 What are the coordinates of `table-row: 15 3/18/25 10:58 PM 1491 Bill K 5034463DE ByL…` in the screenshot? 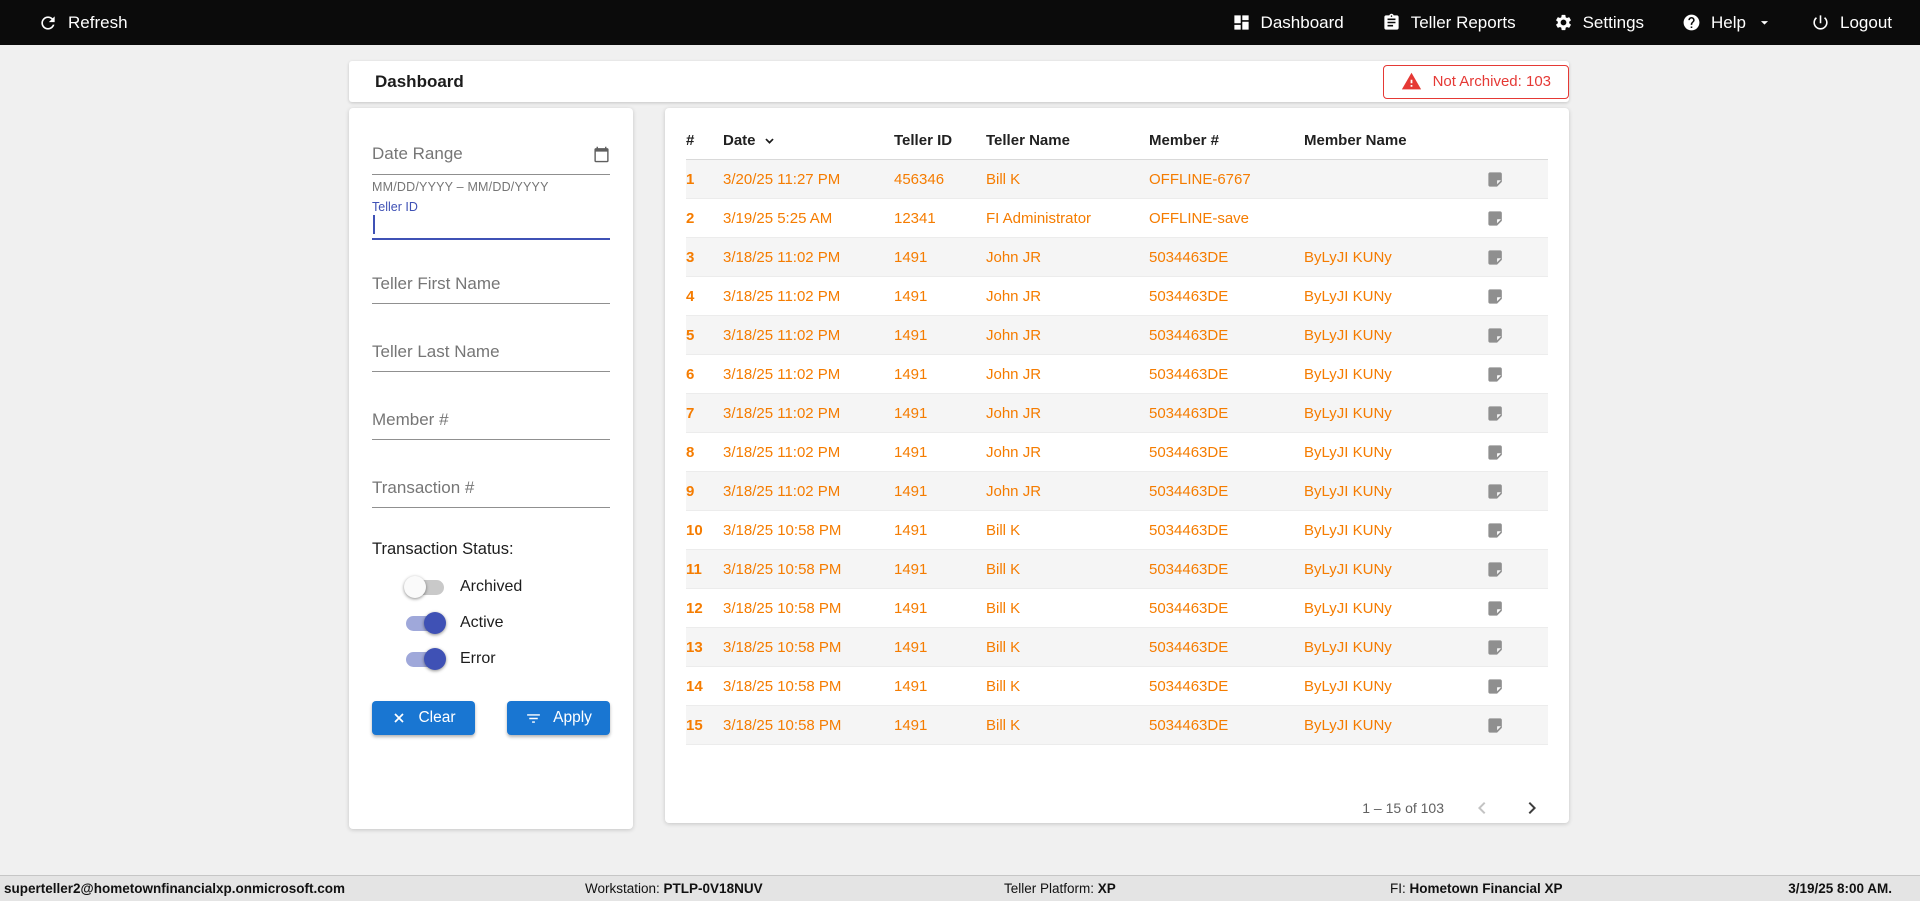 It's located at (1117, 725).